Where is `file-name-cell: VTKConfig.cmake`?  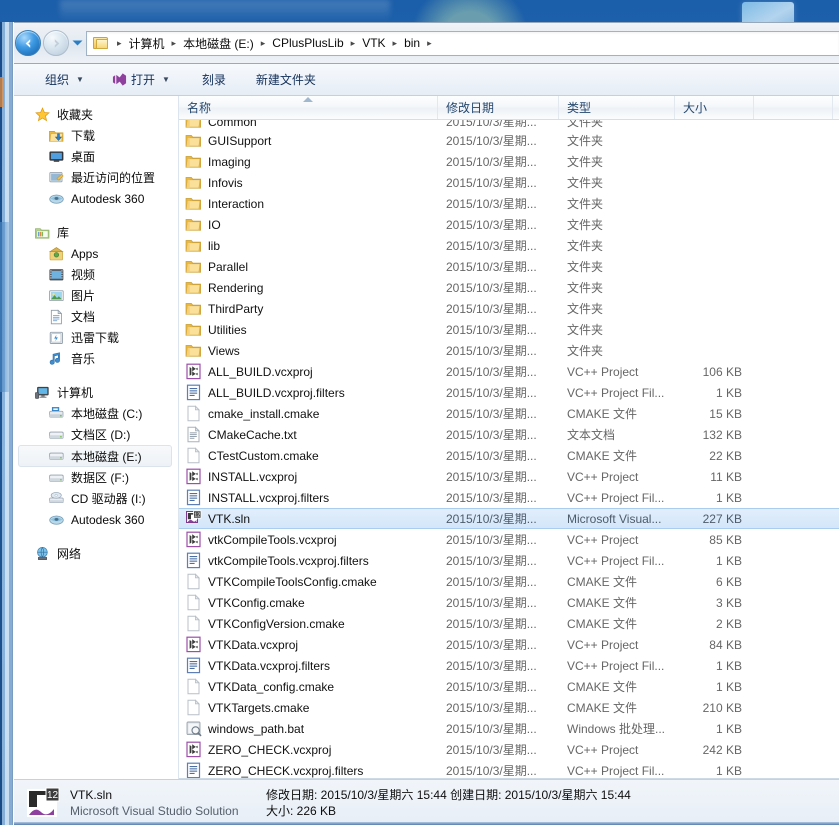
file-name-cell: VTKConfig.cmake is located at coordinates (308, 602).